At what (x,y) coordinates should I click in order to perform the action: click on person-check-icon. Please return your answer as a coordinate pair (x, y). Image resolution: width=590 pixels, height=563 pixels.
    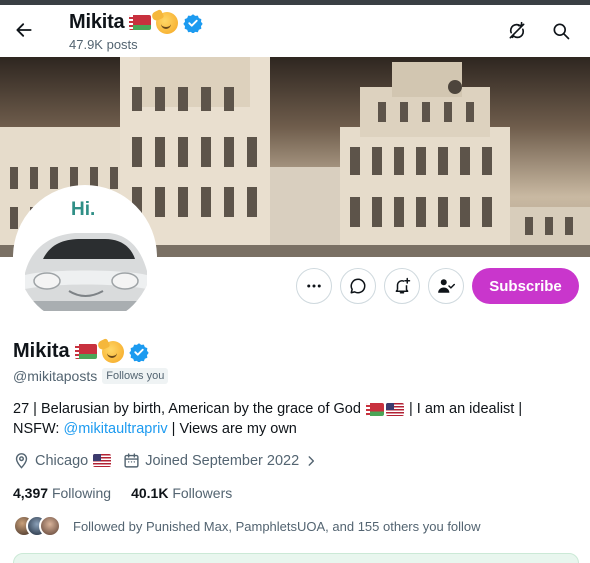
    Looking at the image, I should click on (446, 286).